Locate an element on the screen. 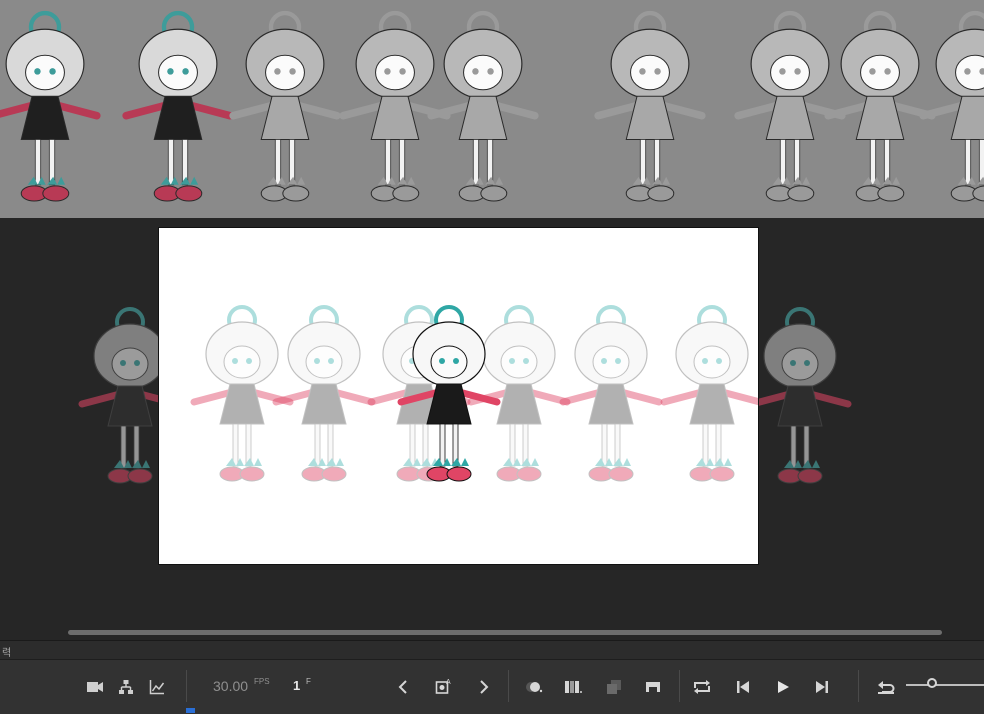 The image size is (984, 714). next-keyframe-icon is located at coordinates (484, 687).